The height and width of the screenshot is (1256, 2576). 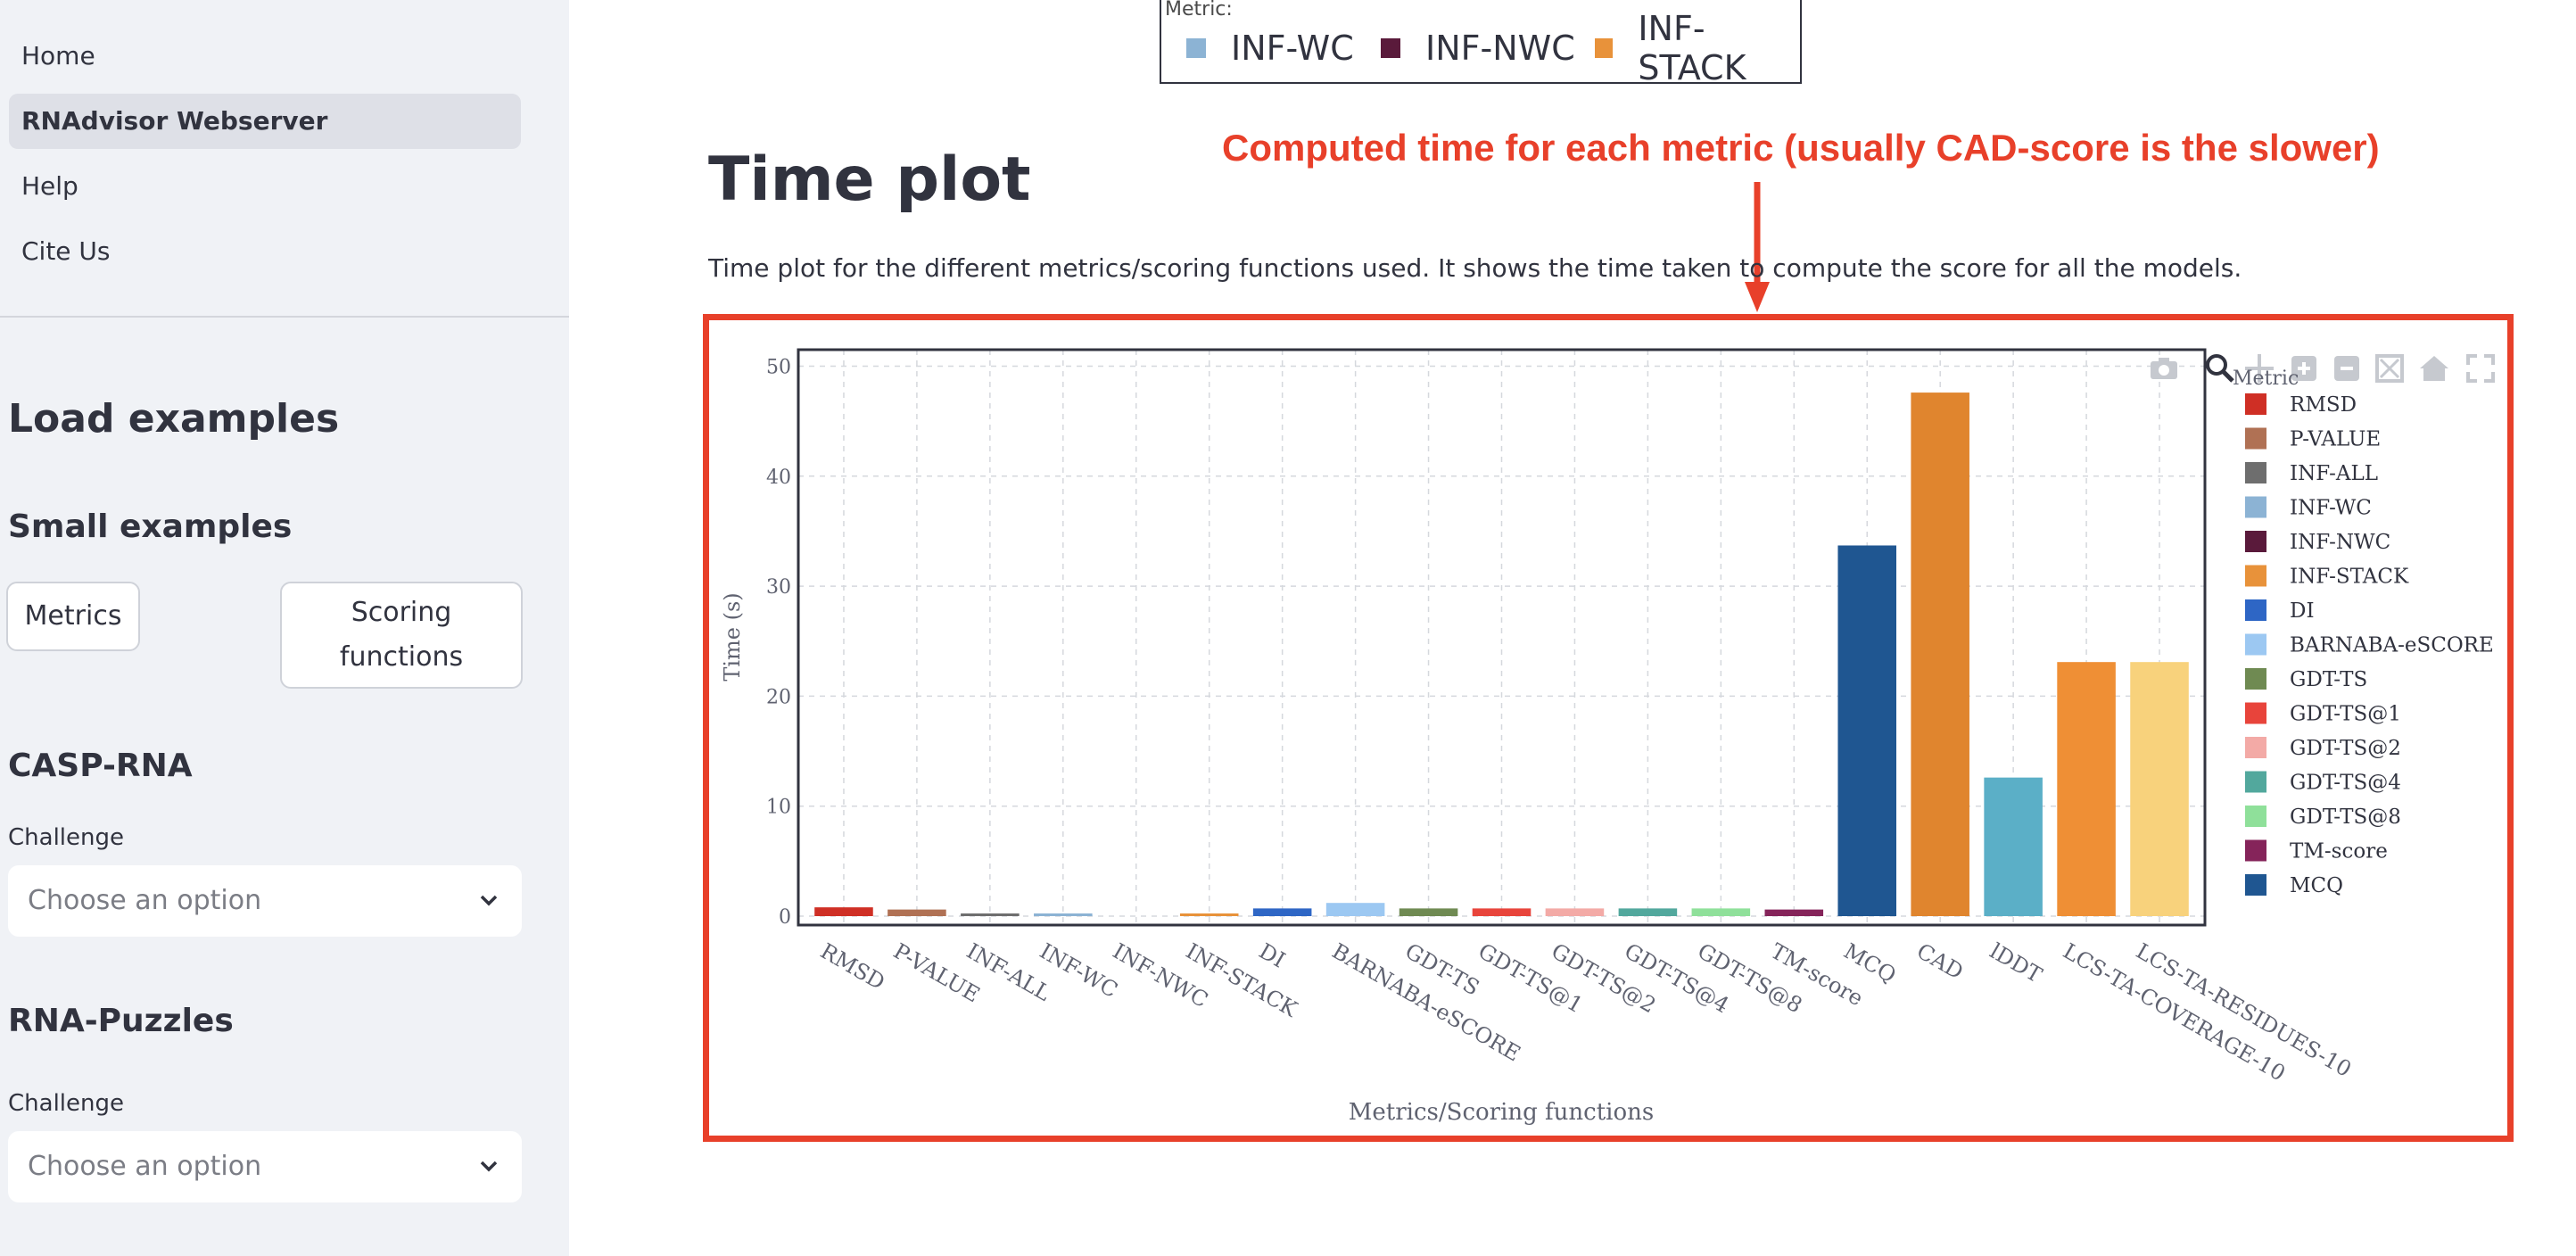 I want to click on bar-di, so click(x=1282, y=912).